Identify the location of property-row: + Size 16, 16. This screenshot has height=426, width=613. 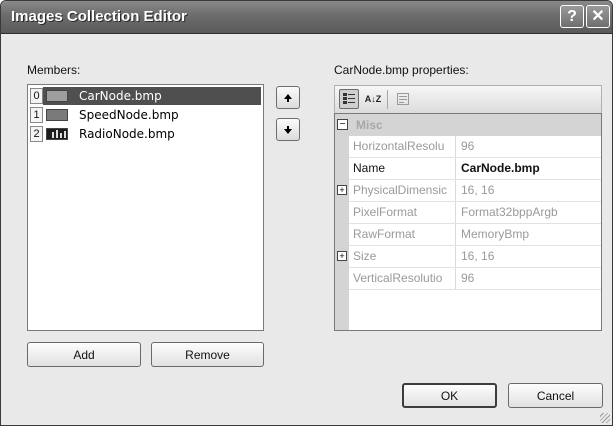
(469, 257).